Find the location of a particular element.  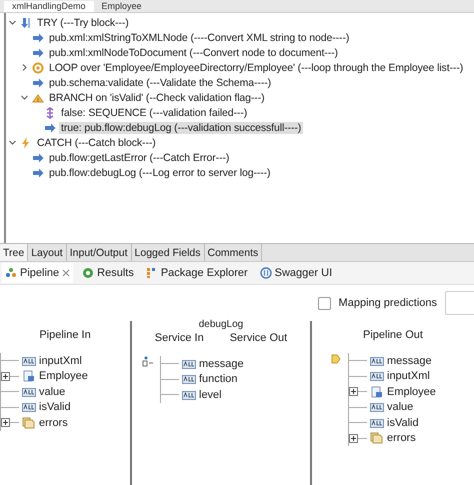

editor-tab: Logged Fields is located at coordinates (168, 252).